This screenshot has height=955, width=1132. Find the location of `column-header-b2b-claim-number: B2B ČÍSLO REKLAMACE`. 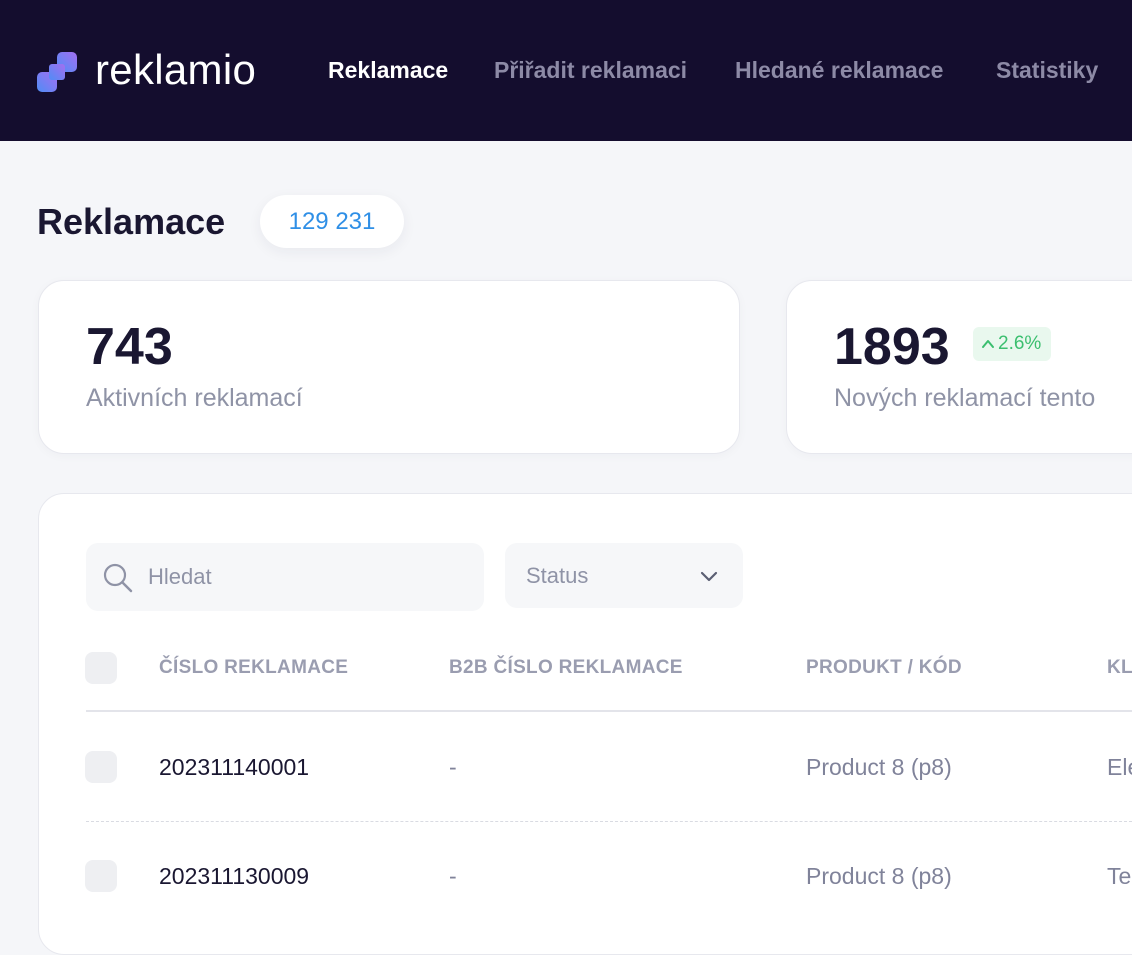

column-header-b2b-claim-number: B2B ČÍSLO REKLAMACE is located at coordinates (566, 668).